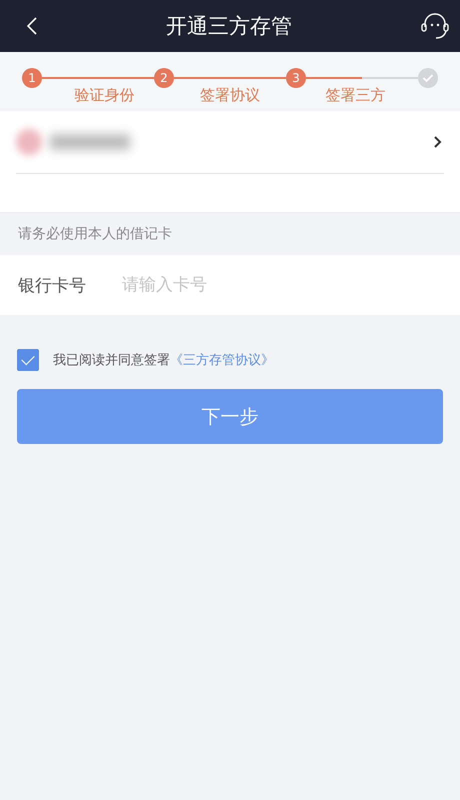 Image resolution: width=460 pixels, height=800 pixels. Describe the element at coordinates (111, 360) in the screenshot. I see `agreement-text: 我已阅读并同意签署` at that location.